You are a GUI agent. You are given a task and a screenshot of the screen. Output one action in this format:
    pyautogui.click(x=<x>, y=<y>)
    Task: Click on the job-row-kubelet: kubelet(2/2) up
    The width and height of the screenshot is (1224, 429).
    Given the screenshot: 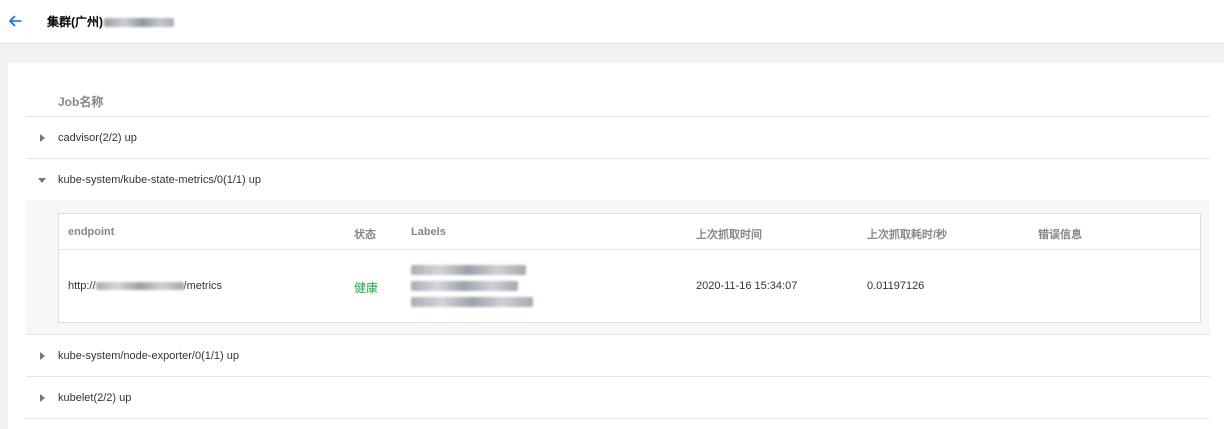 What is the action you would take?
    pyautogui.click(x=618, y=398)
    